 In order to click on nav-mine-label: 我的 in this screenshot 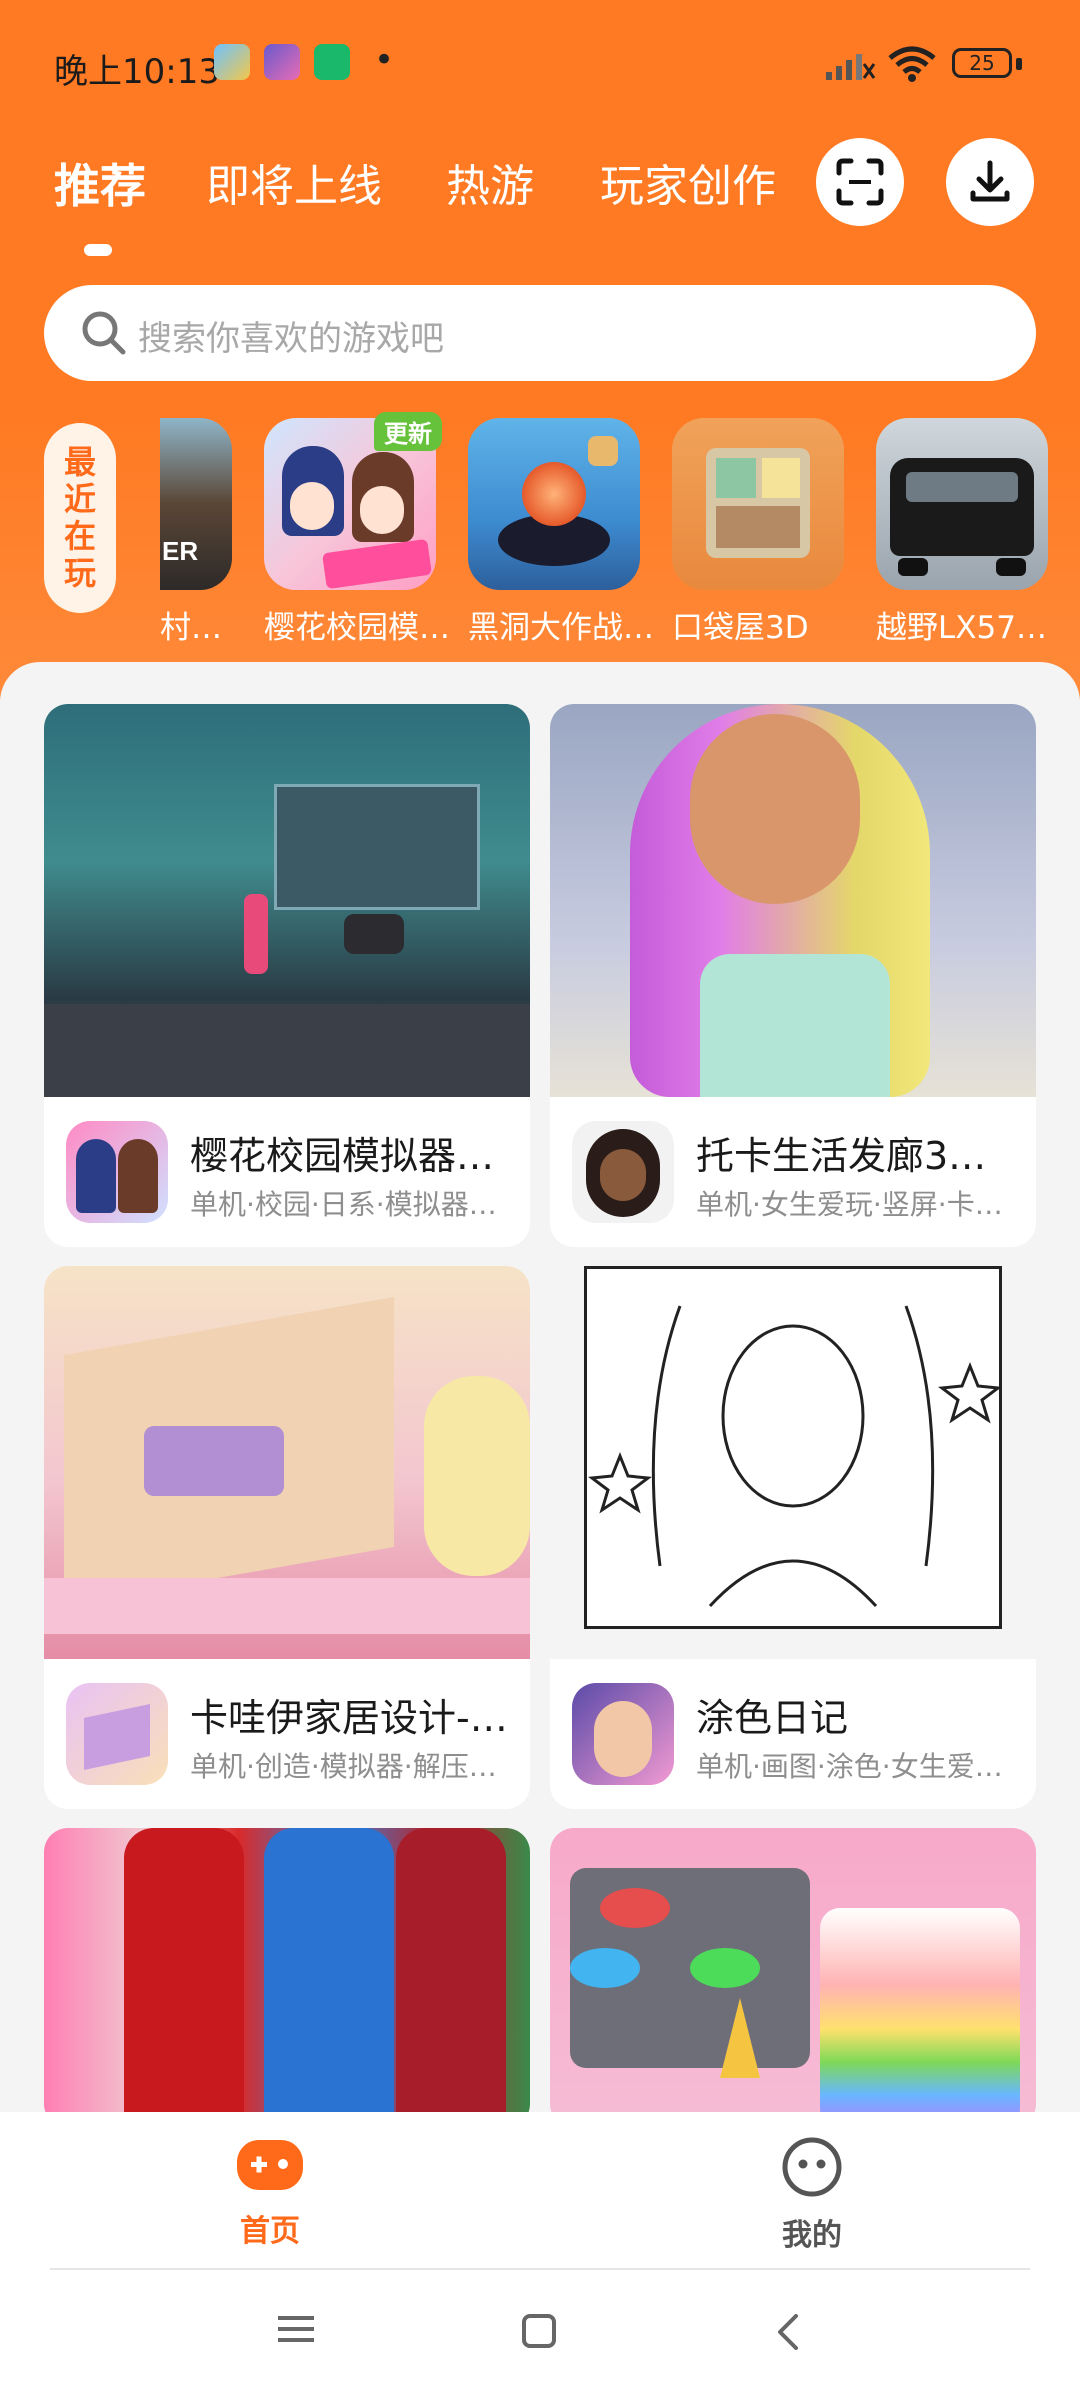, I will do `click(812, 2235)`.